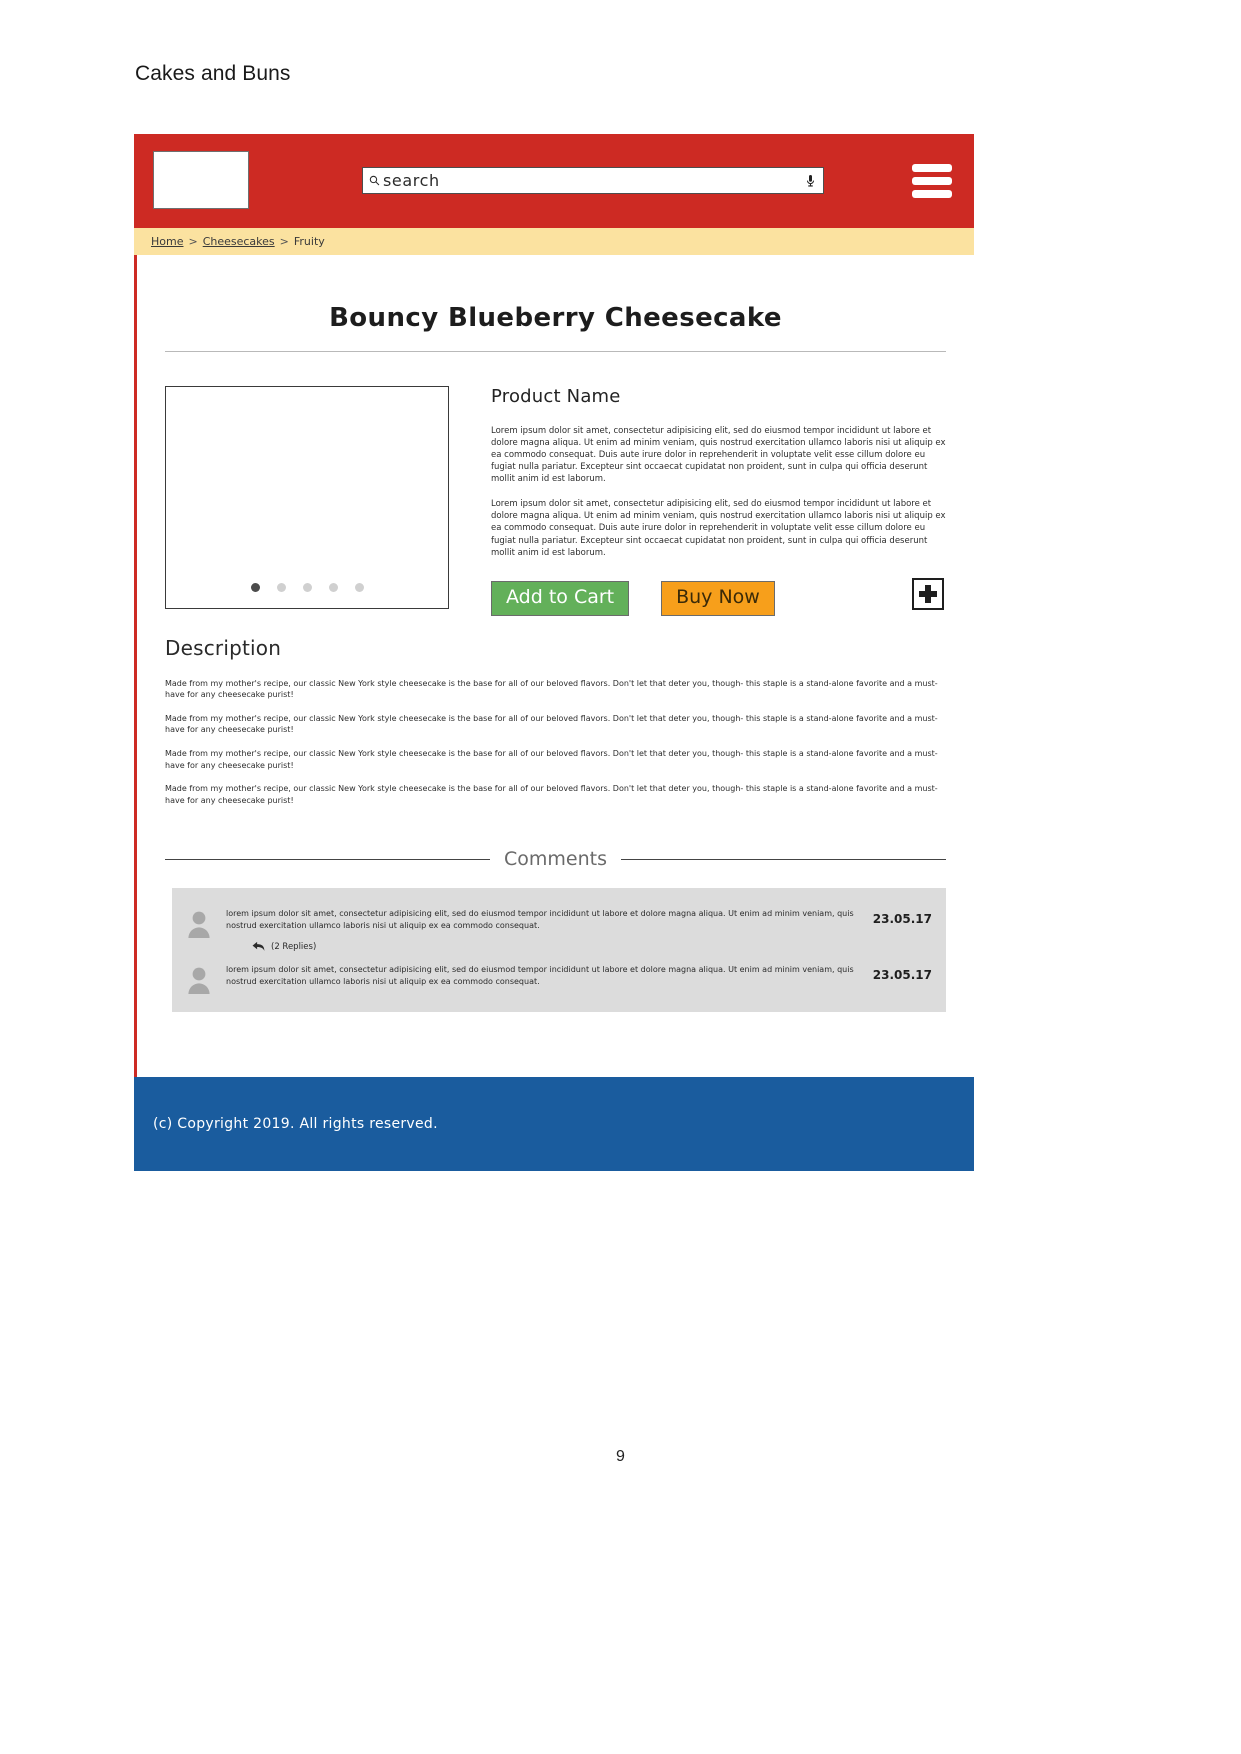  I want to click on logo-placeholder, so click(201, 180).